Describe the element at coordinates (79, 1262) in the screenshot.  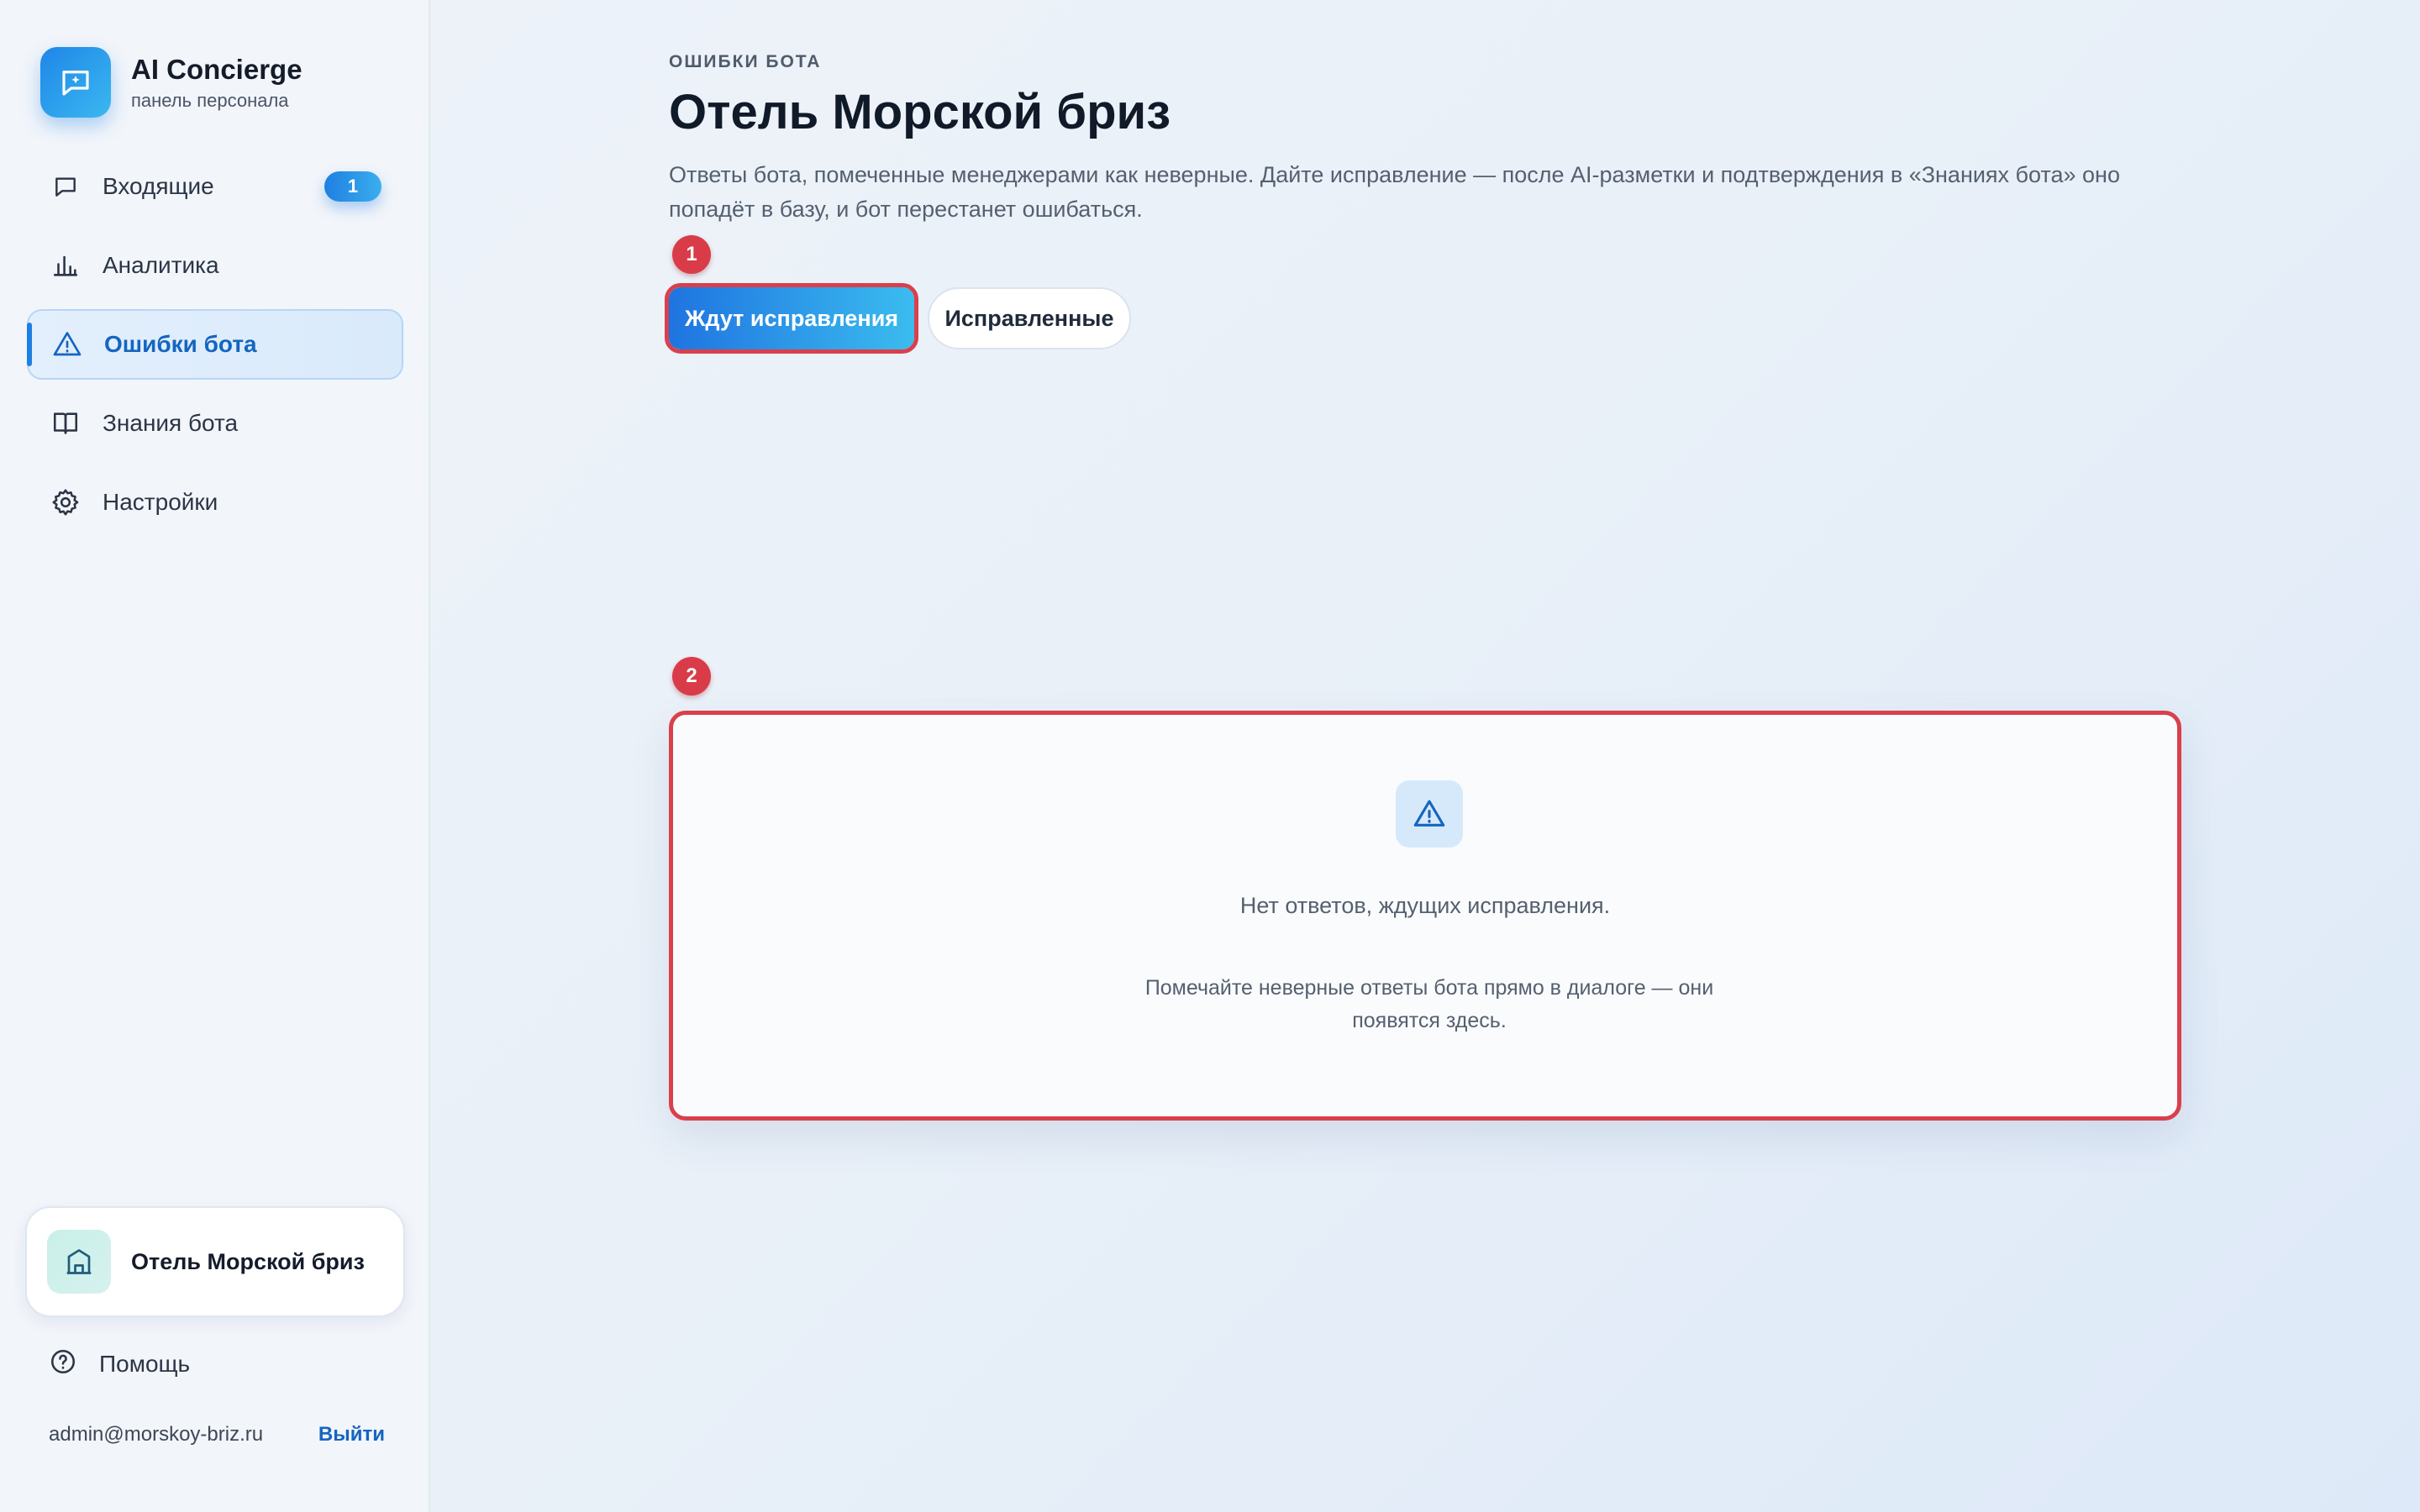
I see `building-icon` at that location.